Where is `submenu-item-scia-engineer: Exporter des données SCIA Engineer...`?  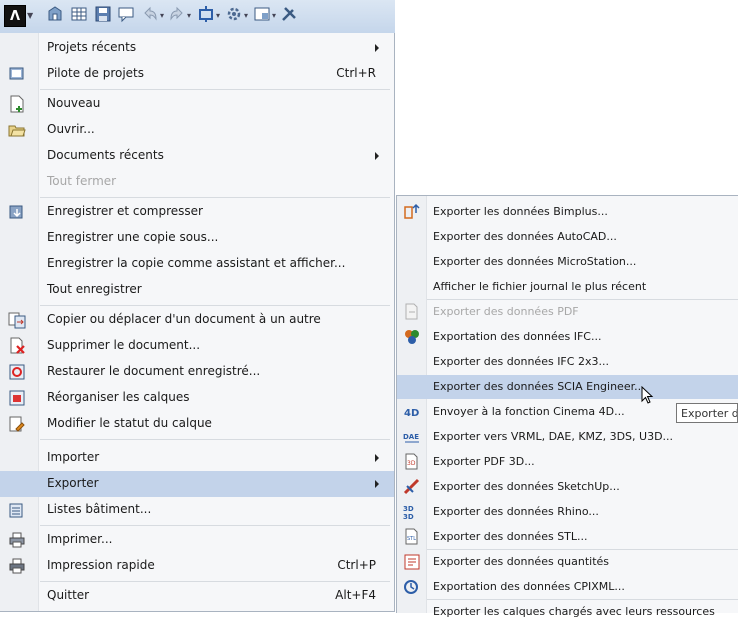 submenu-item-scia-engineer: Exporter des données SCIA Engineer... is located at coordinates (567, 387).